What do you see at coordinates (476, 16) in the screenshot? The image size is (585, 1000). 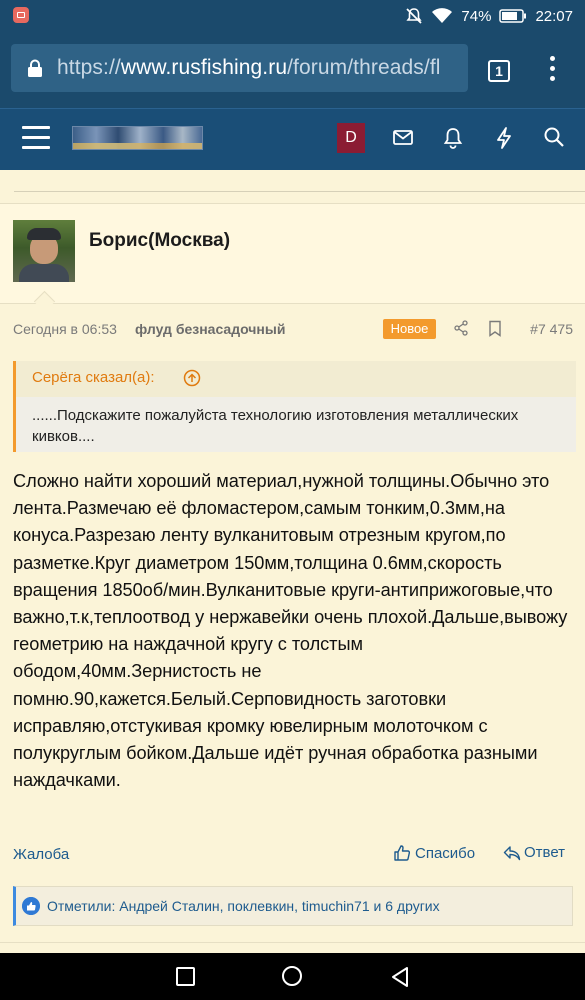 I see `battery-percent: 74%` at bounding box center [476, 16].